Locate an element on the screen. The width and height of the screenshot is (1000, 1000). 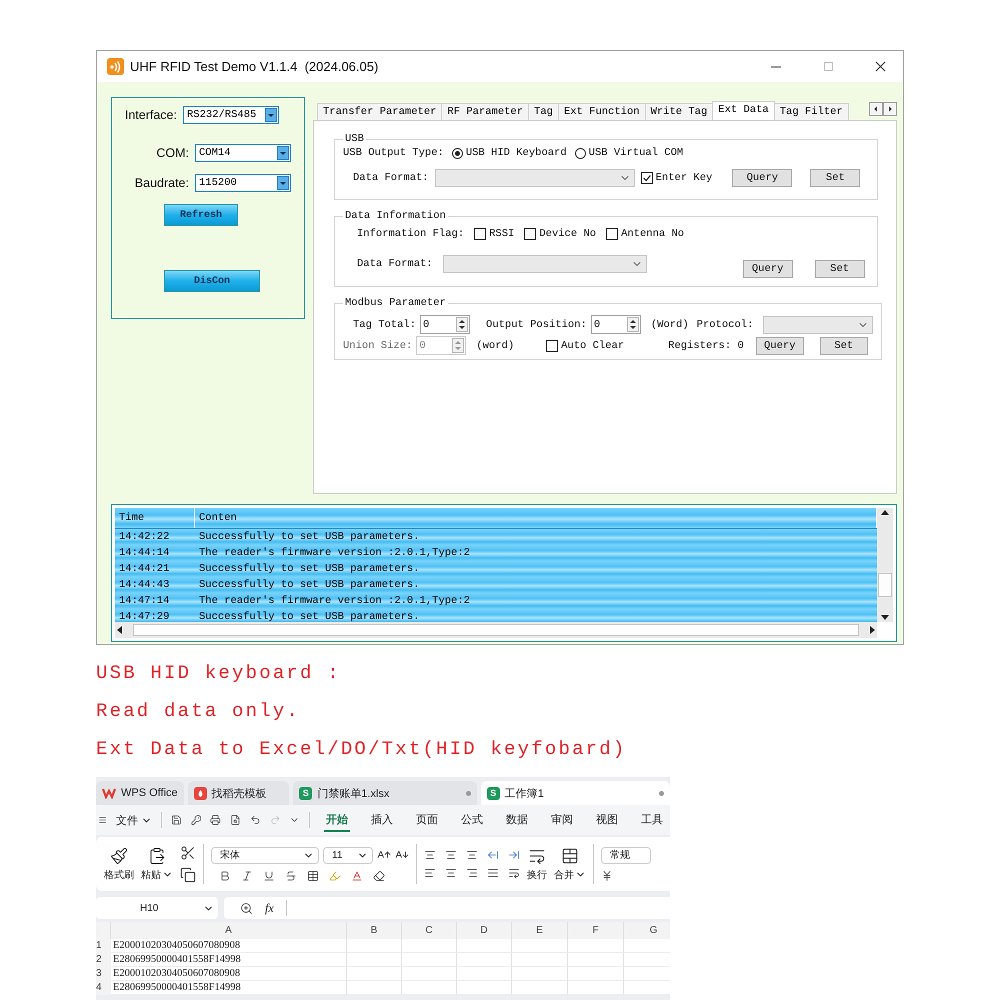
row-header: 3 is located at coordinates (103, 974).